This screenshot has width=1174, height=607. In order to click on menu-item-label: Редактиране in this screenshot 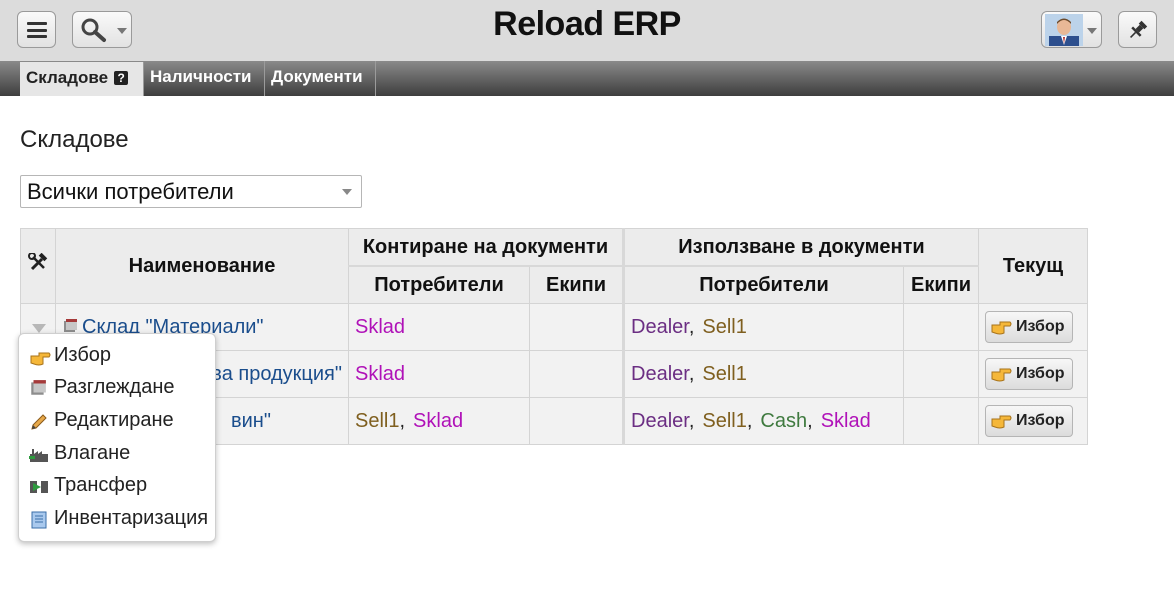, I will do `click(114, 420)`.